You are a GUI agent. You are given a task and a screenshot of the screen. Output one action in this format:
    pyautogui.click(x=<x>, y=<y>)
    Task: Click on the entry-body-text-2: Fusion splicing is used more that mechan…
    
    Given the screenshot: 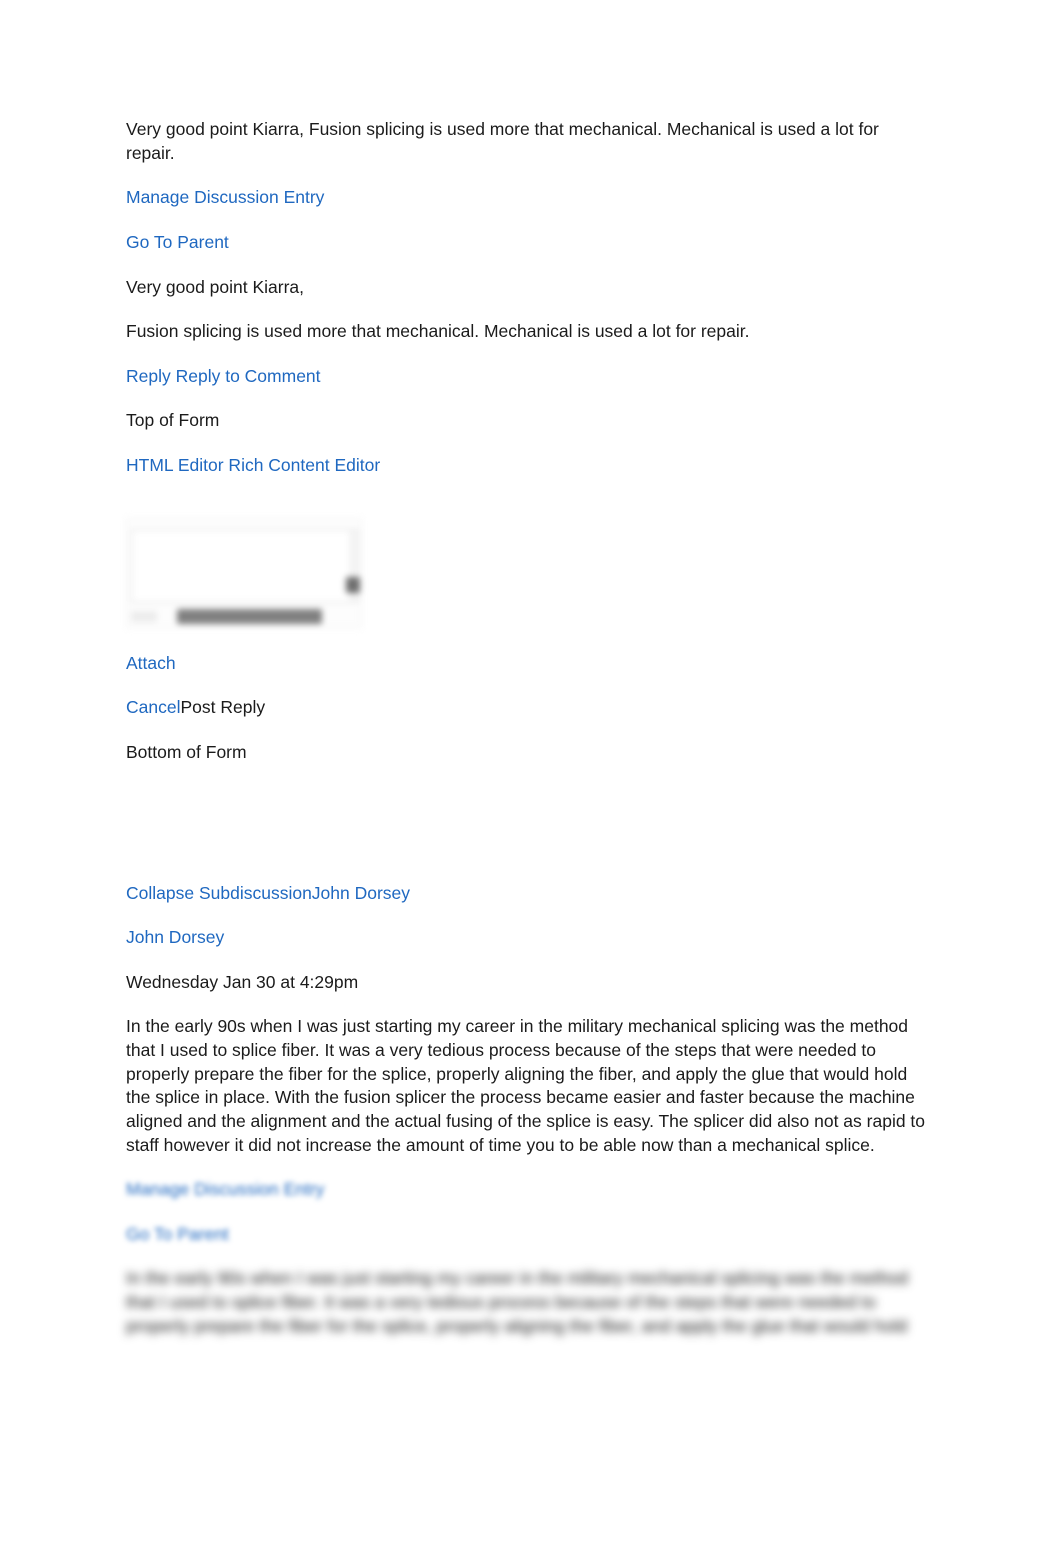 What is the action you would take?
    pyautogui.click(x=438, y=331)
    